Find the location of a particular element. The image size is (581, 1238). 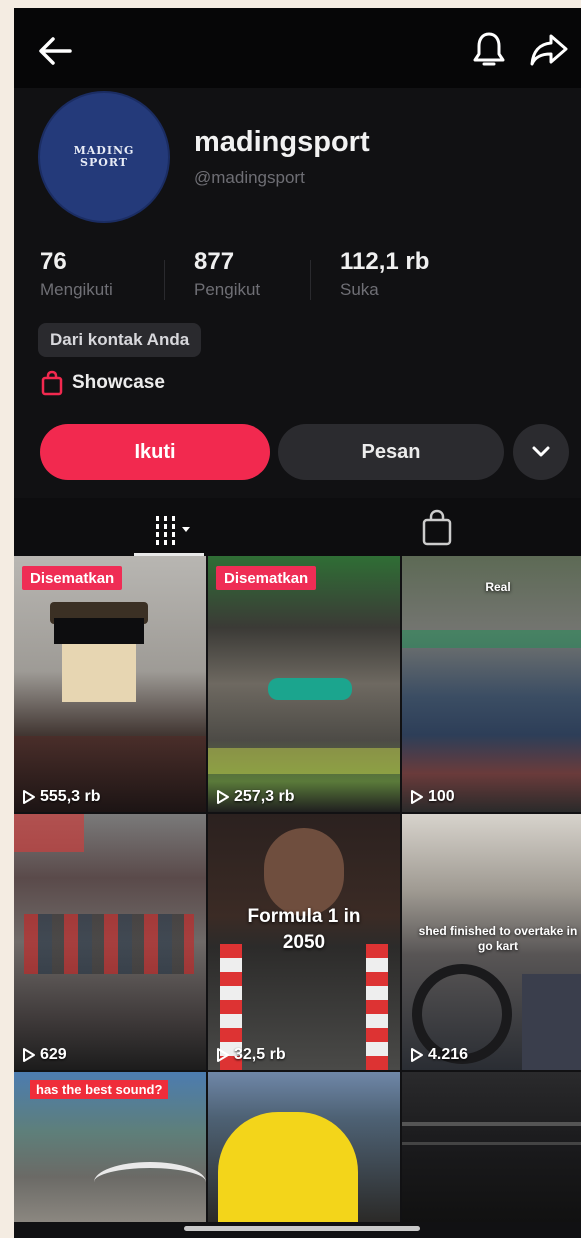

stat-following: 76 Mengikuti is located at coordinates (76, 274).